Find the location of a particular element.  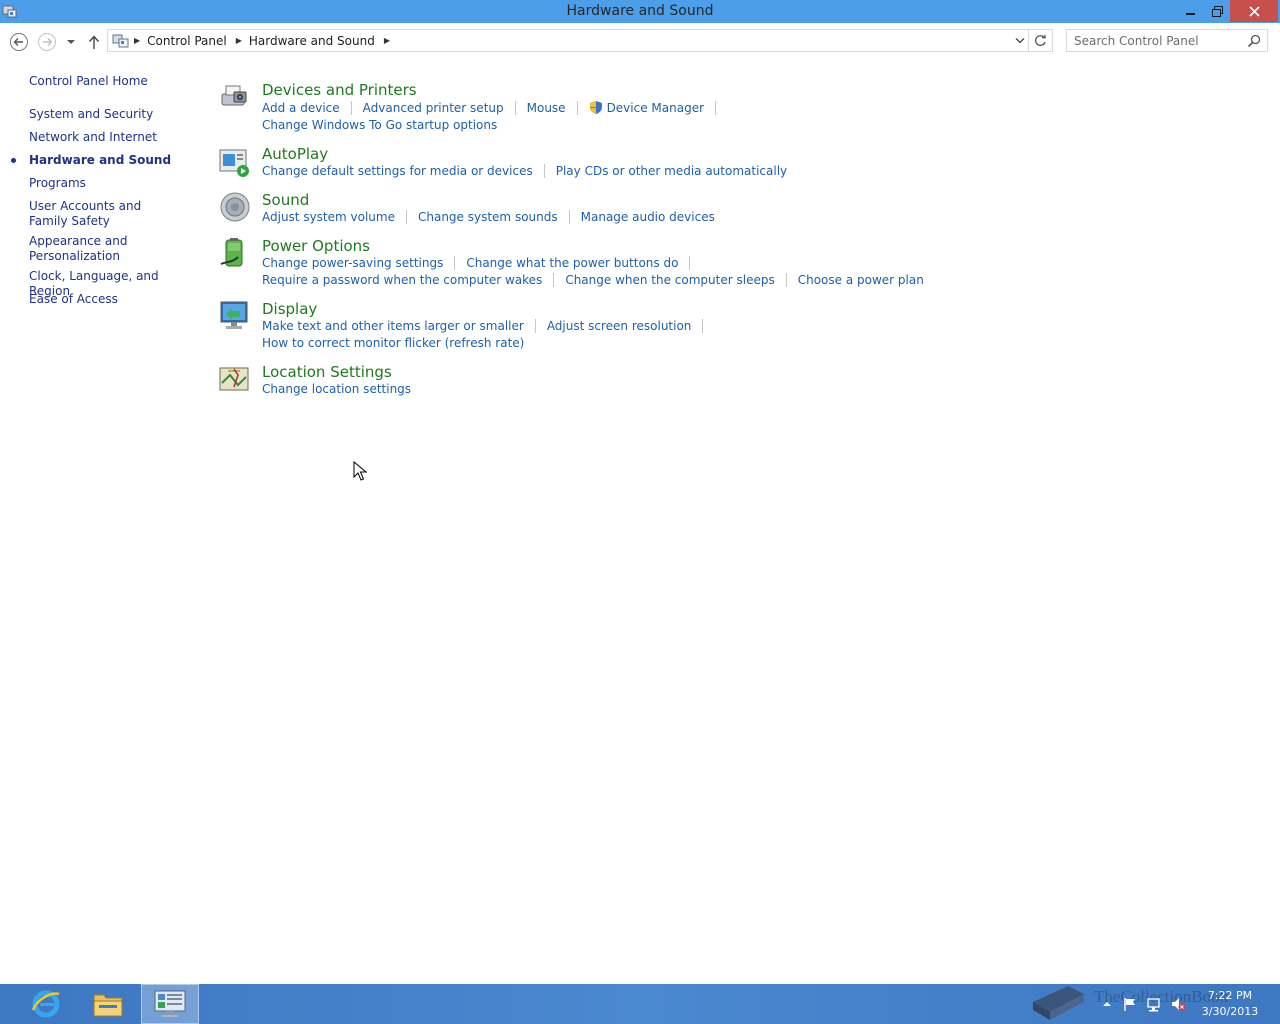

search-input is located at coordinates (1159, 40).